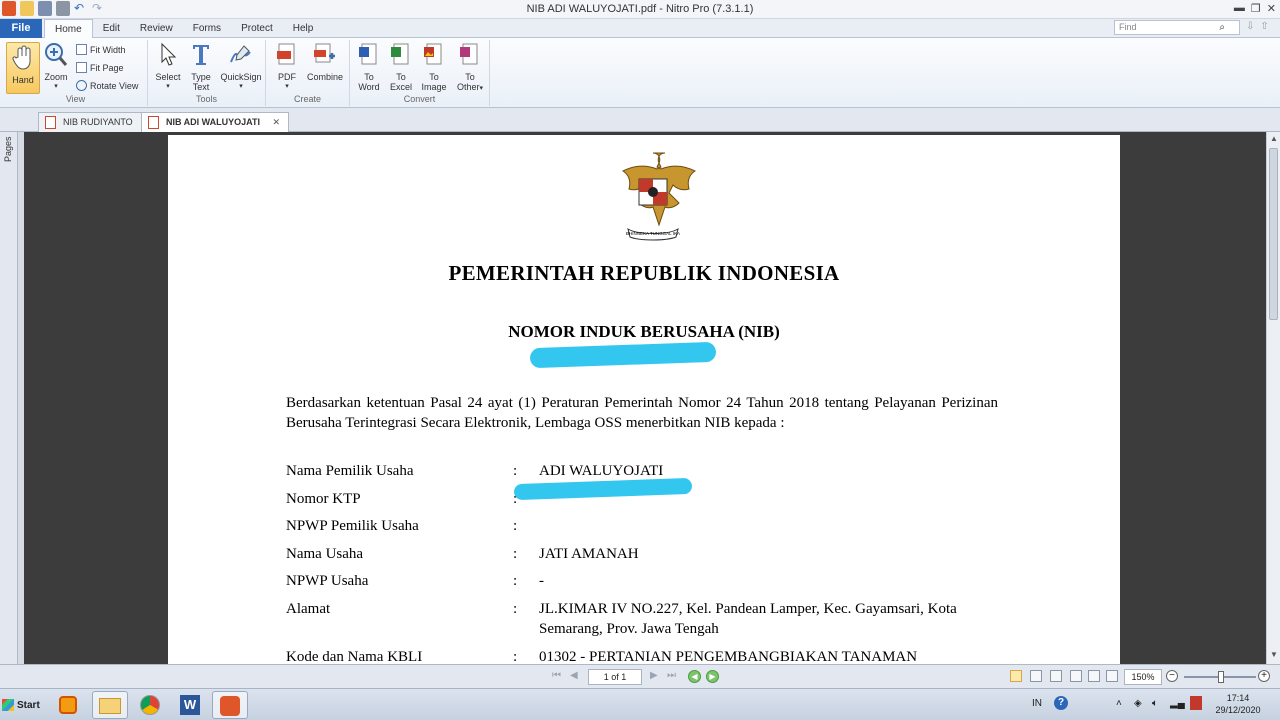  Describe the element at coordinates (574, 675) in the screenshot. I see `previous-page-icon: ◀` at that location.